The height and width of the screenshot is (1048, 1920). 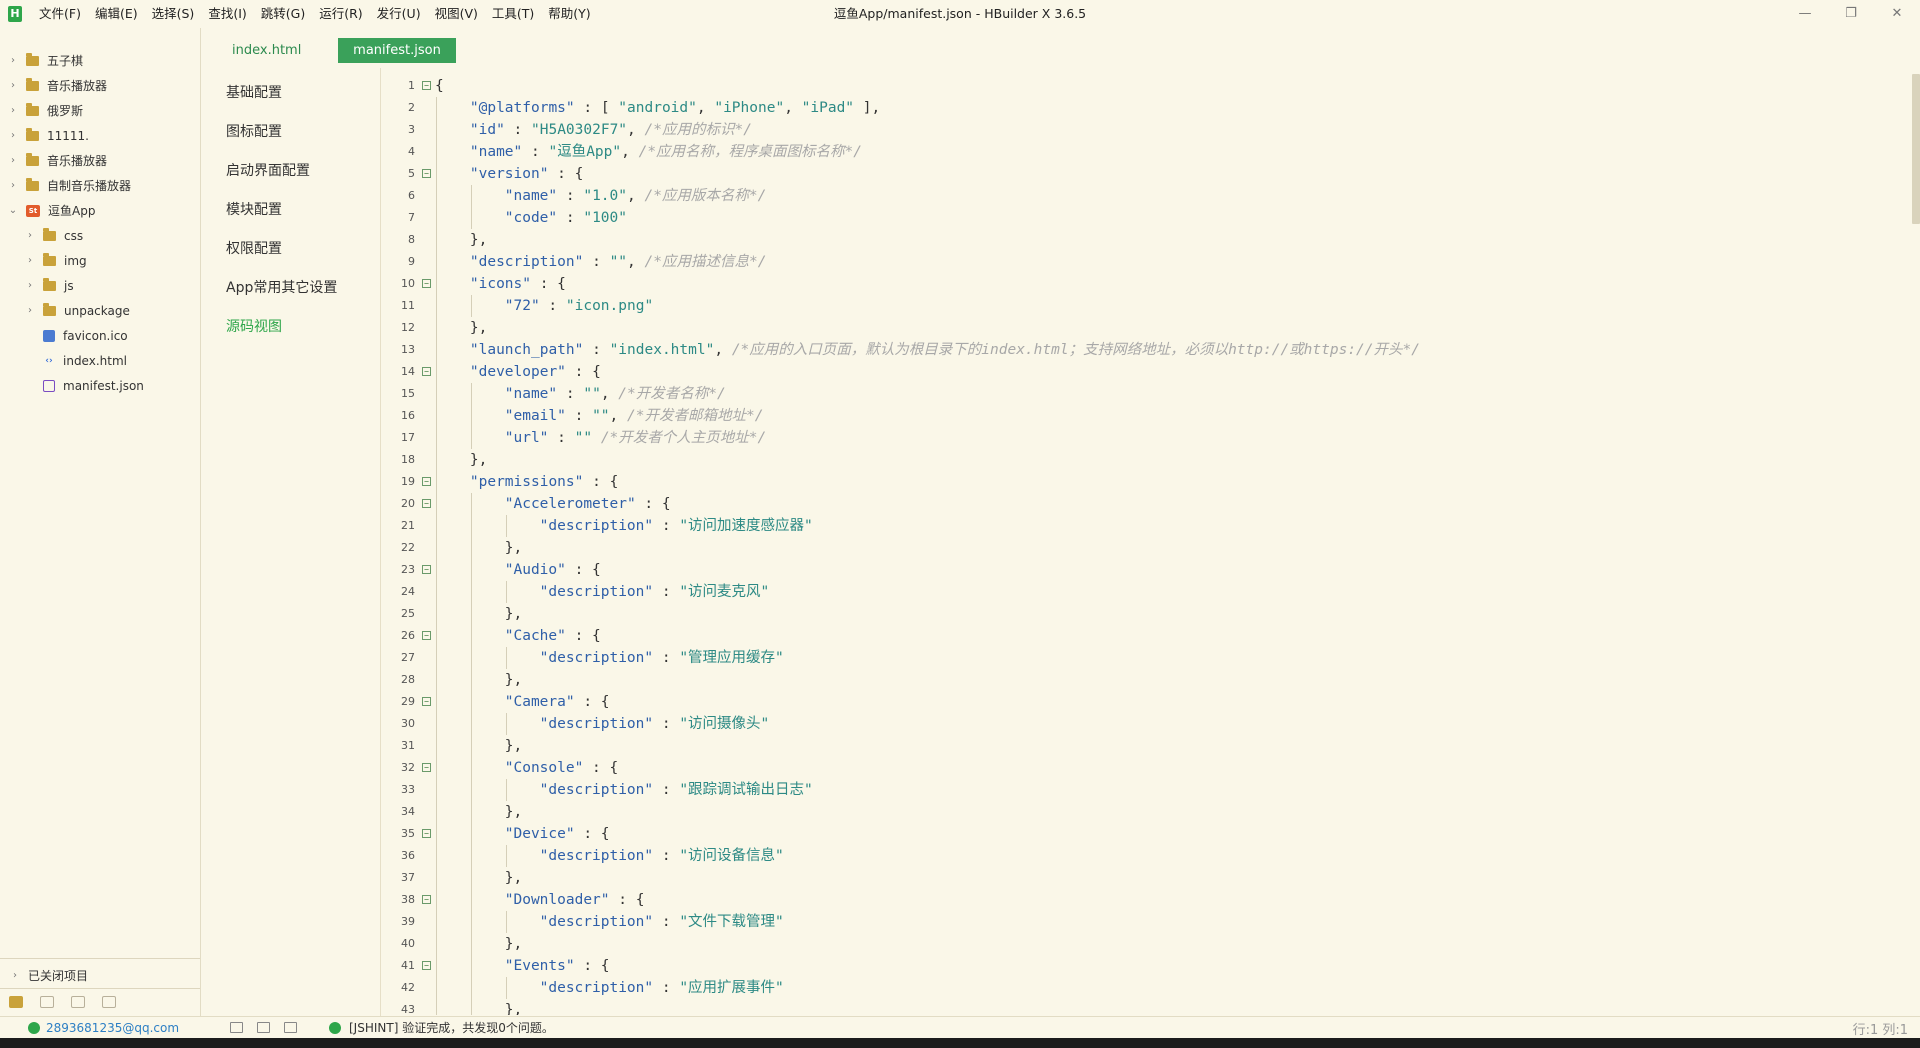 What do you see at coordinates (283, 14) in the screenshot?
I see `menu-item: 跳转(G)` at bounding box center [283, 14].